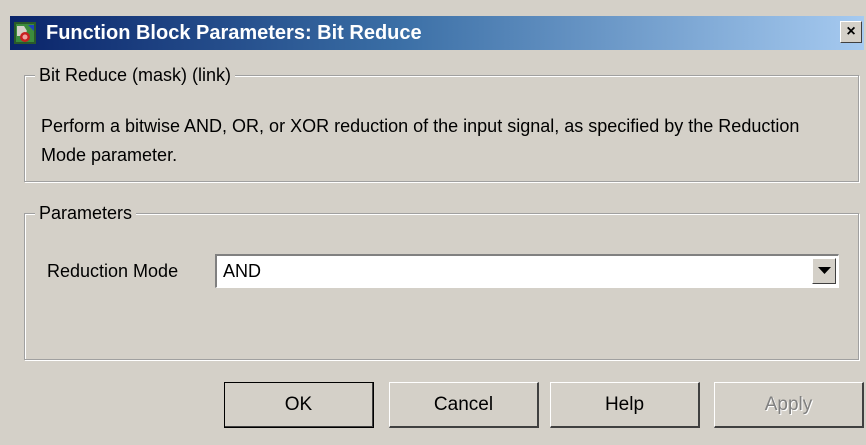  I want to click on window-title: Function Block Parameters: Bit Reduce, so click(234, 33).